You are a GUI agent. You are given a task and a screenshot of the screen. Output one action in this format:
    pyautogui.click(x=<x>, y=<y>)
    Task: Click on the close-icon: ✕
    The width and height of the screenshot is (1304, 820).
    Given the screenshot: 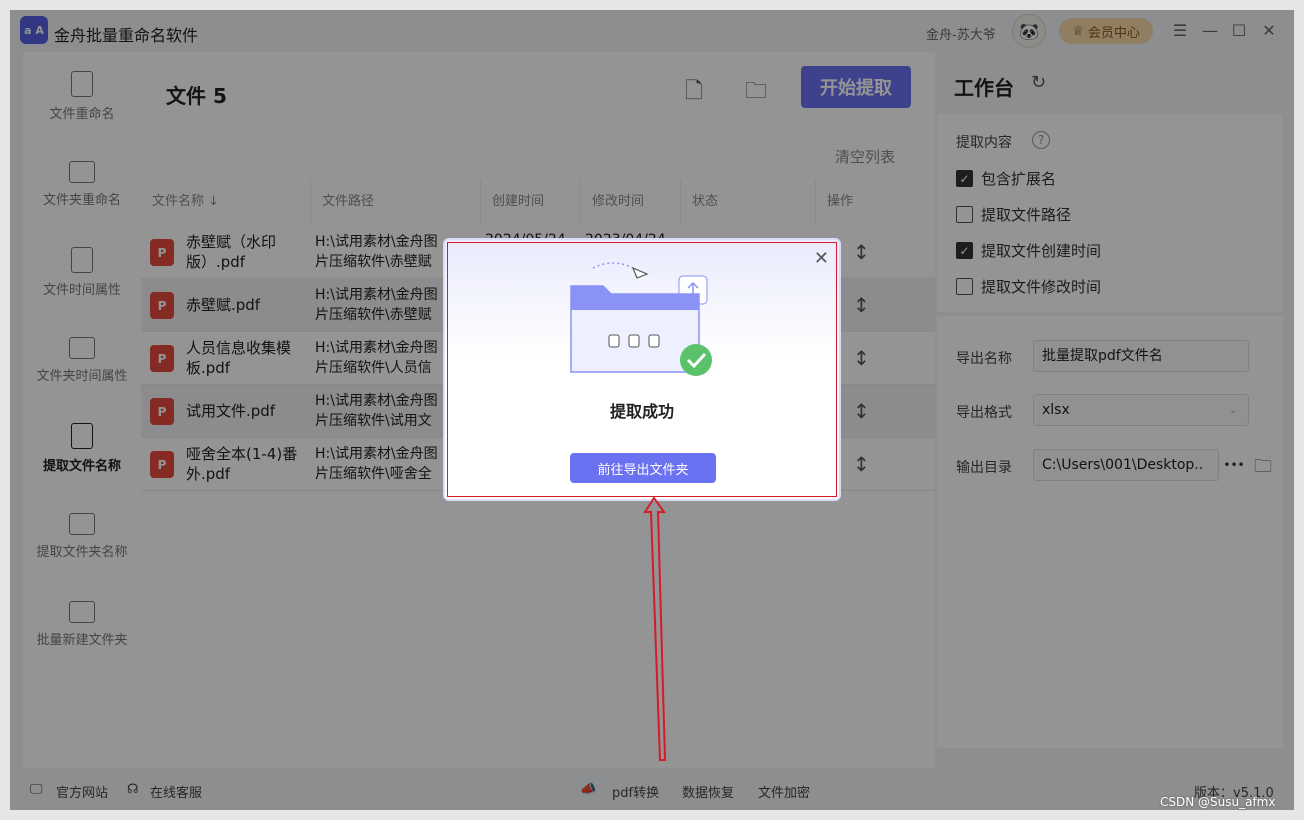 What is the action you would take?
    pyautogui.click(x=821, y=258)
    